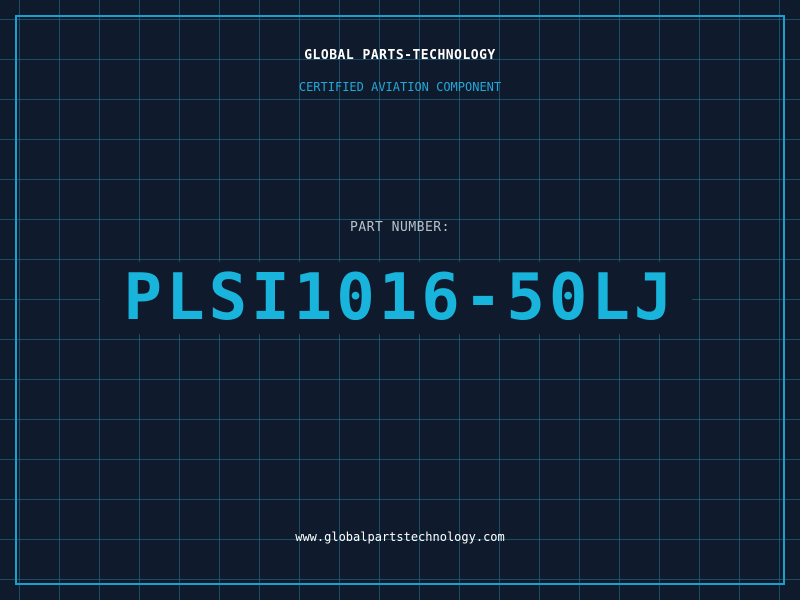 The width and height of the screenshot is (800, 600). What do you see at coordinates (400, 87) in the screenshot?
I see `certification-tagline: CERTIFIED AVIATION COMPONENT` at bounding box center [400, 87].